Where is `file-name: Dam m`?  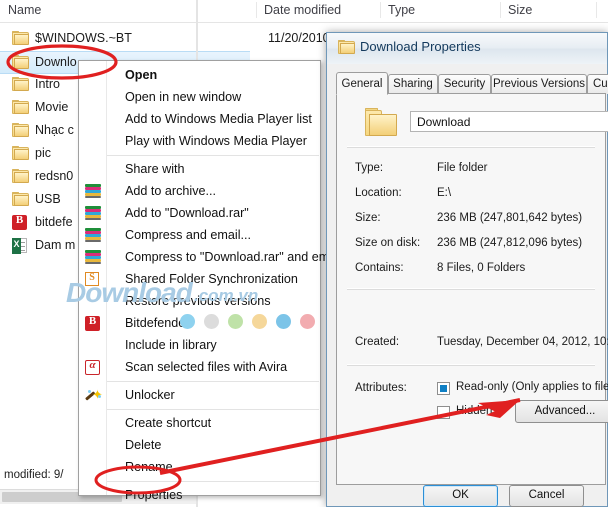
file-name: Dam m is located at coordinates (55, 245).